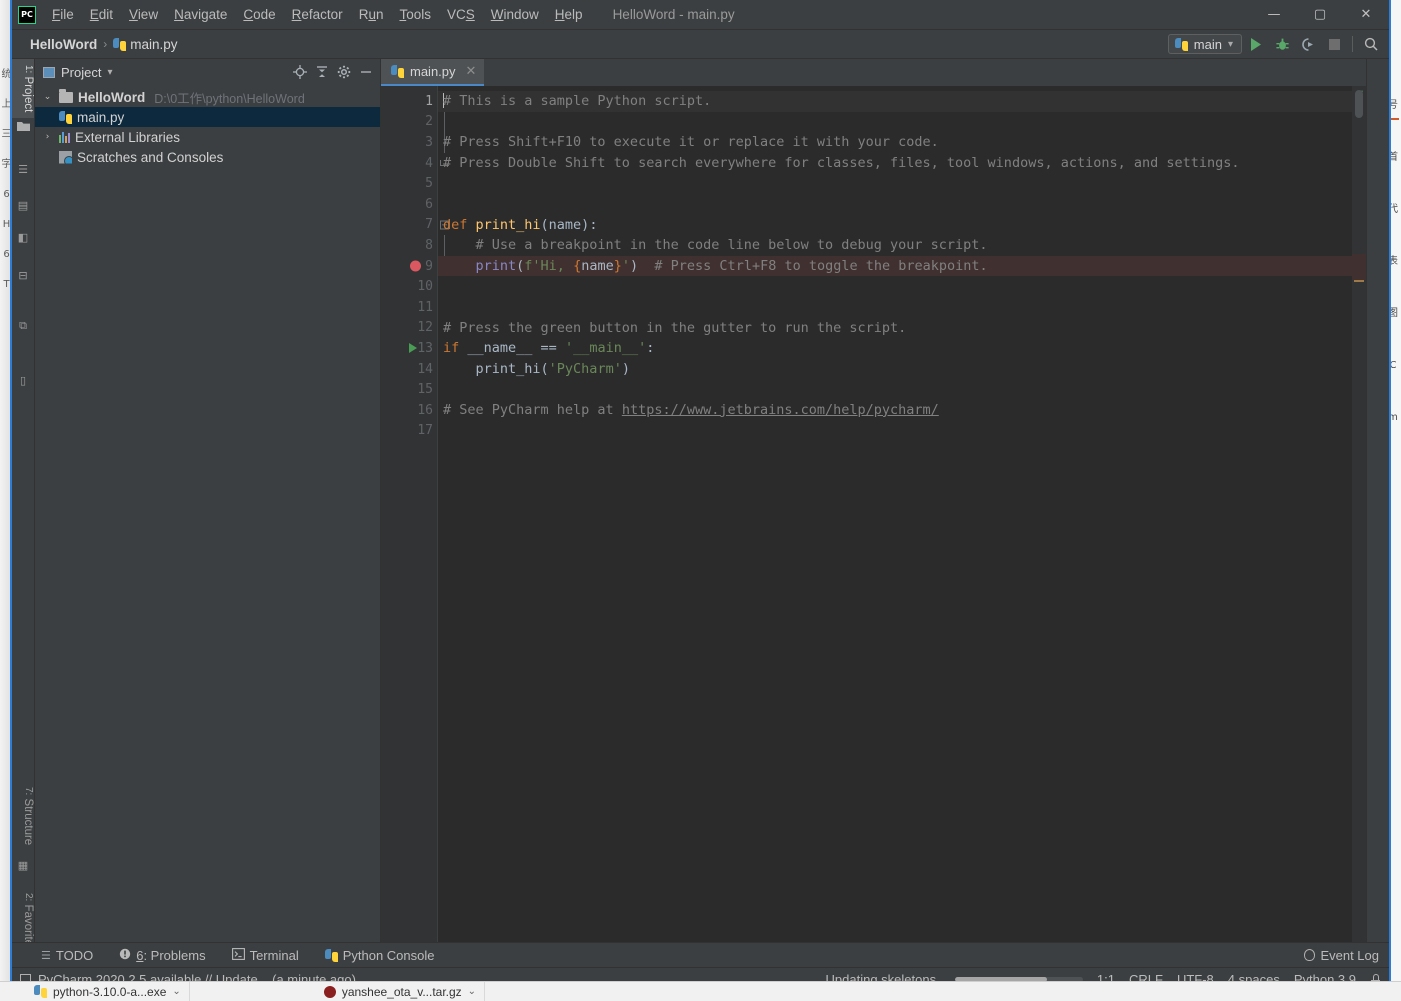 The width and height of the screenshot is (1401, 1001). I want to click on breadcrumb-file: main.py, so click(145, 44).